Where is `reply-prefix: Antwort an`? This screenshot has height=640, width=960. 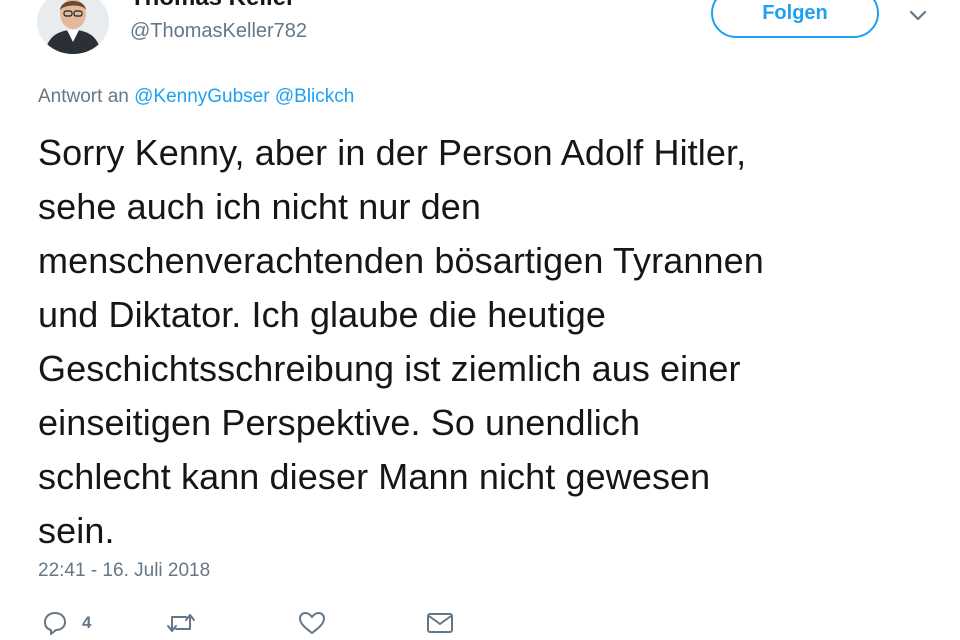
reply-prefix: Antwort an is located at coordinates (83, 96).